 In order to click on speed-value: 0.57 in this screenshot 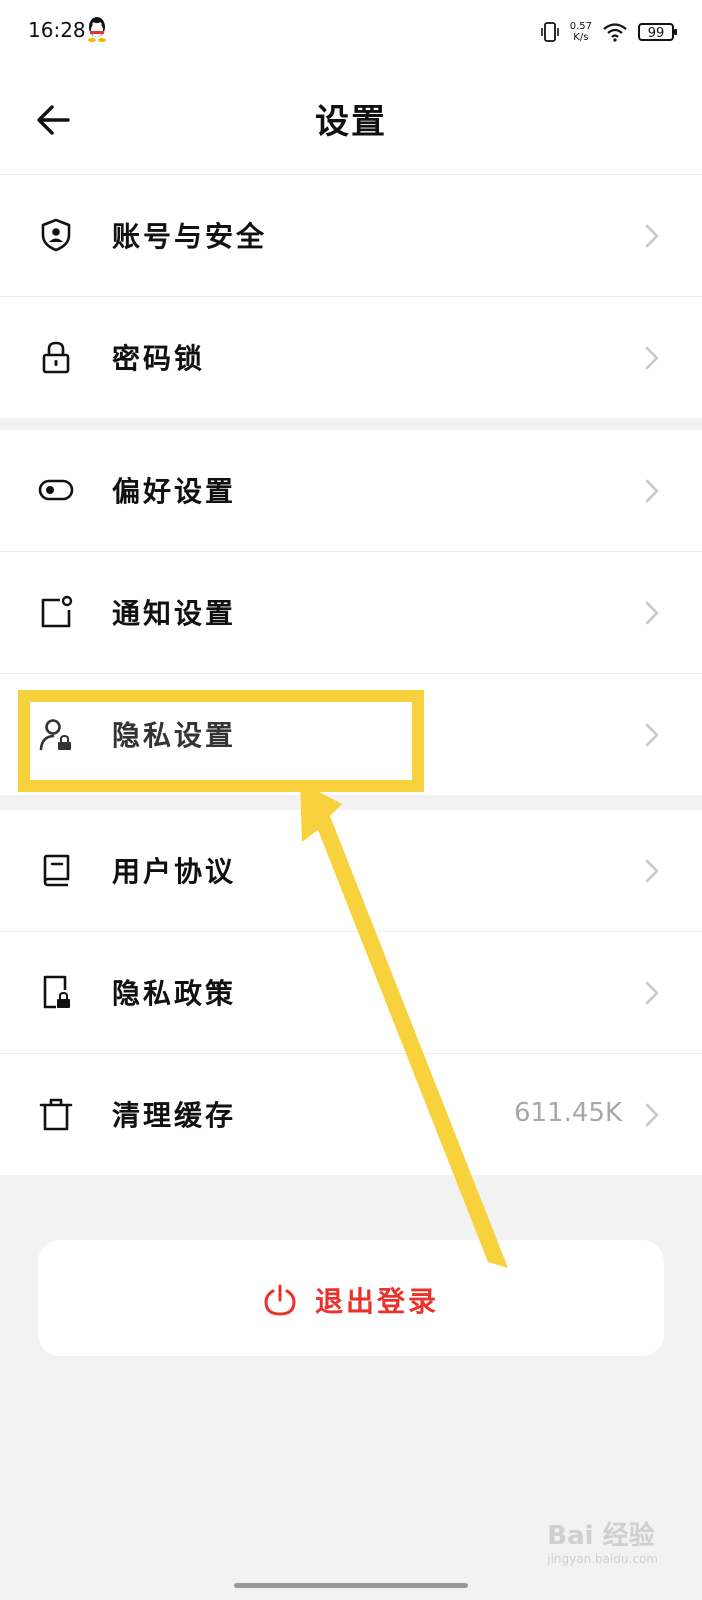, I will do `click(580, 26)`.